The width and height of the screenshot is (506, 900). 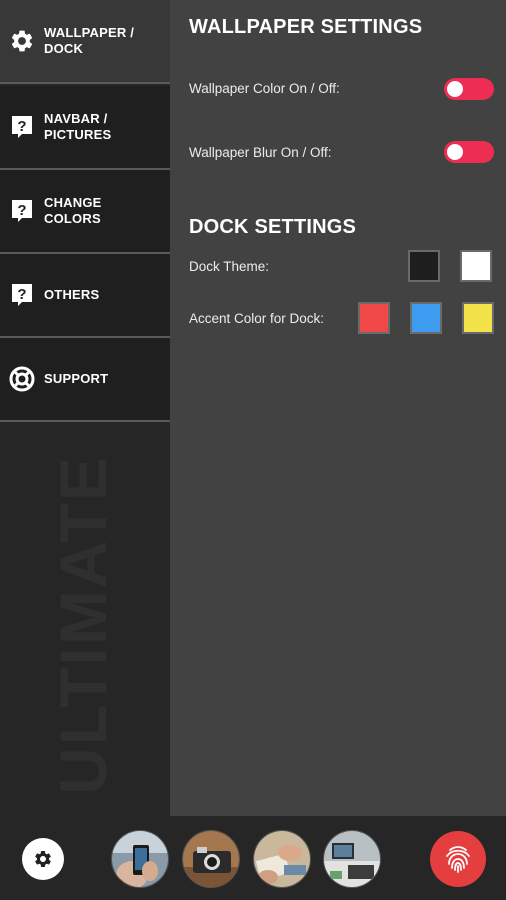 I want to click on sidebar-item-others: ? OTHERS, so click(x=85, y=296).